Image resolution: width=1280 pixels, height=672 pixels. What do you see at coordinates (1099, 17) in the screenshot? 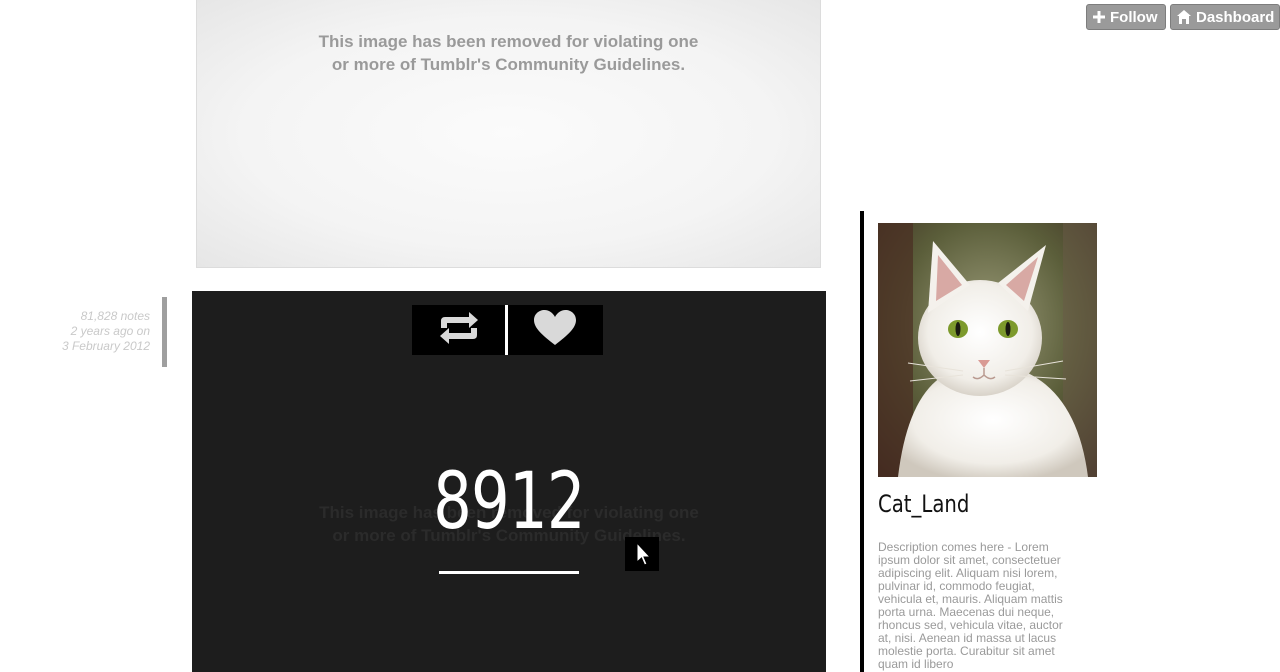
I see `plus-icon` at bounding box center [1099, 17].